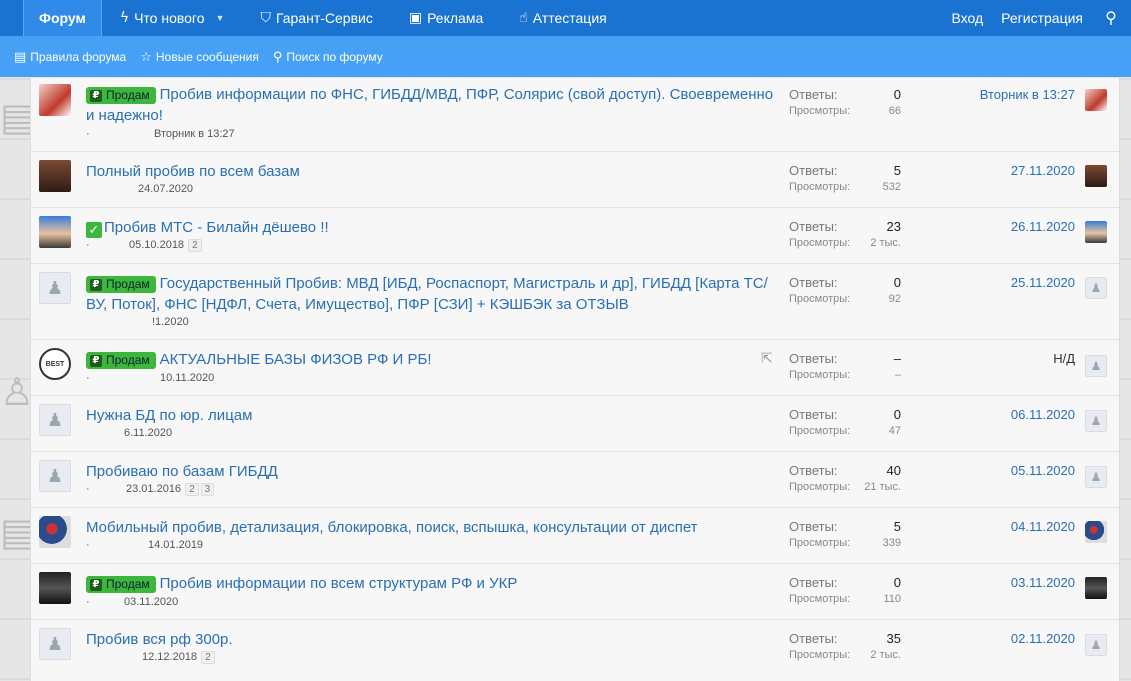 Image resolution: width=1131 pixels, height=681 pixels. I want to click on login-link: Вход, so click(968, 18).